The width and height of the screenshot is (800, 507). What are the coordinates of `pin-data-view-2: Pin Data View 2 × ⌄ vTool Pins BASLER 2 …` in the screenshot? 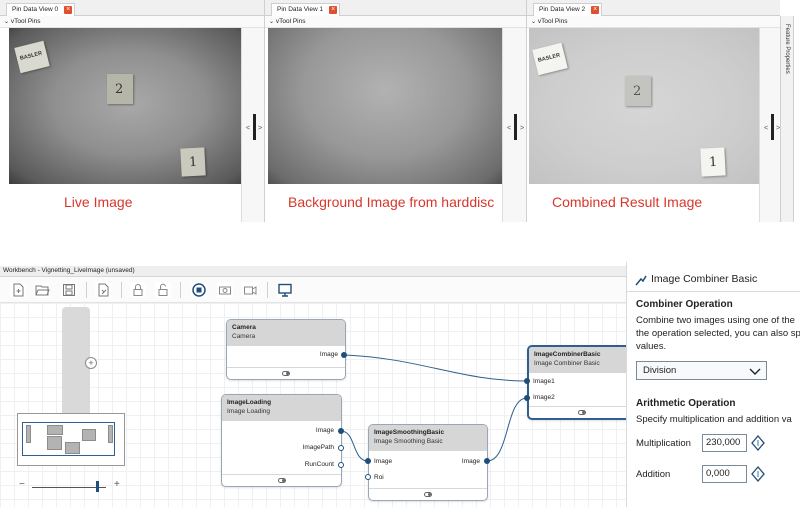 It's located at (653, 111).